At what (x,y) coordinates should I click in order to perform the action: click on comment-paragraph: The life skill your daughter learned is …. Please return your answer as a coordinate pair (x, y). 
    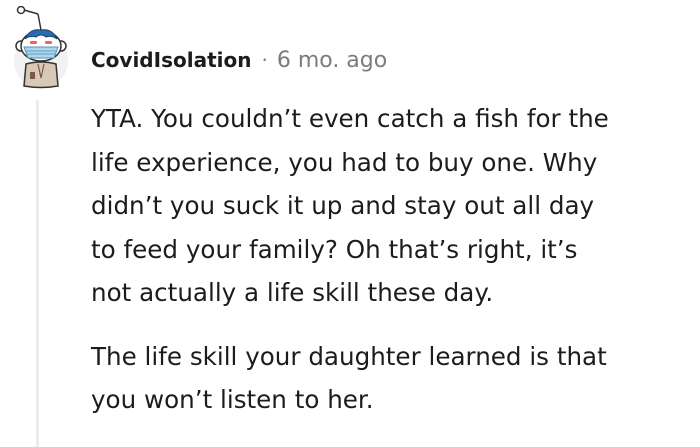
    Looking at the image, I should click on (349, 378).